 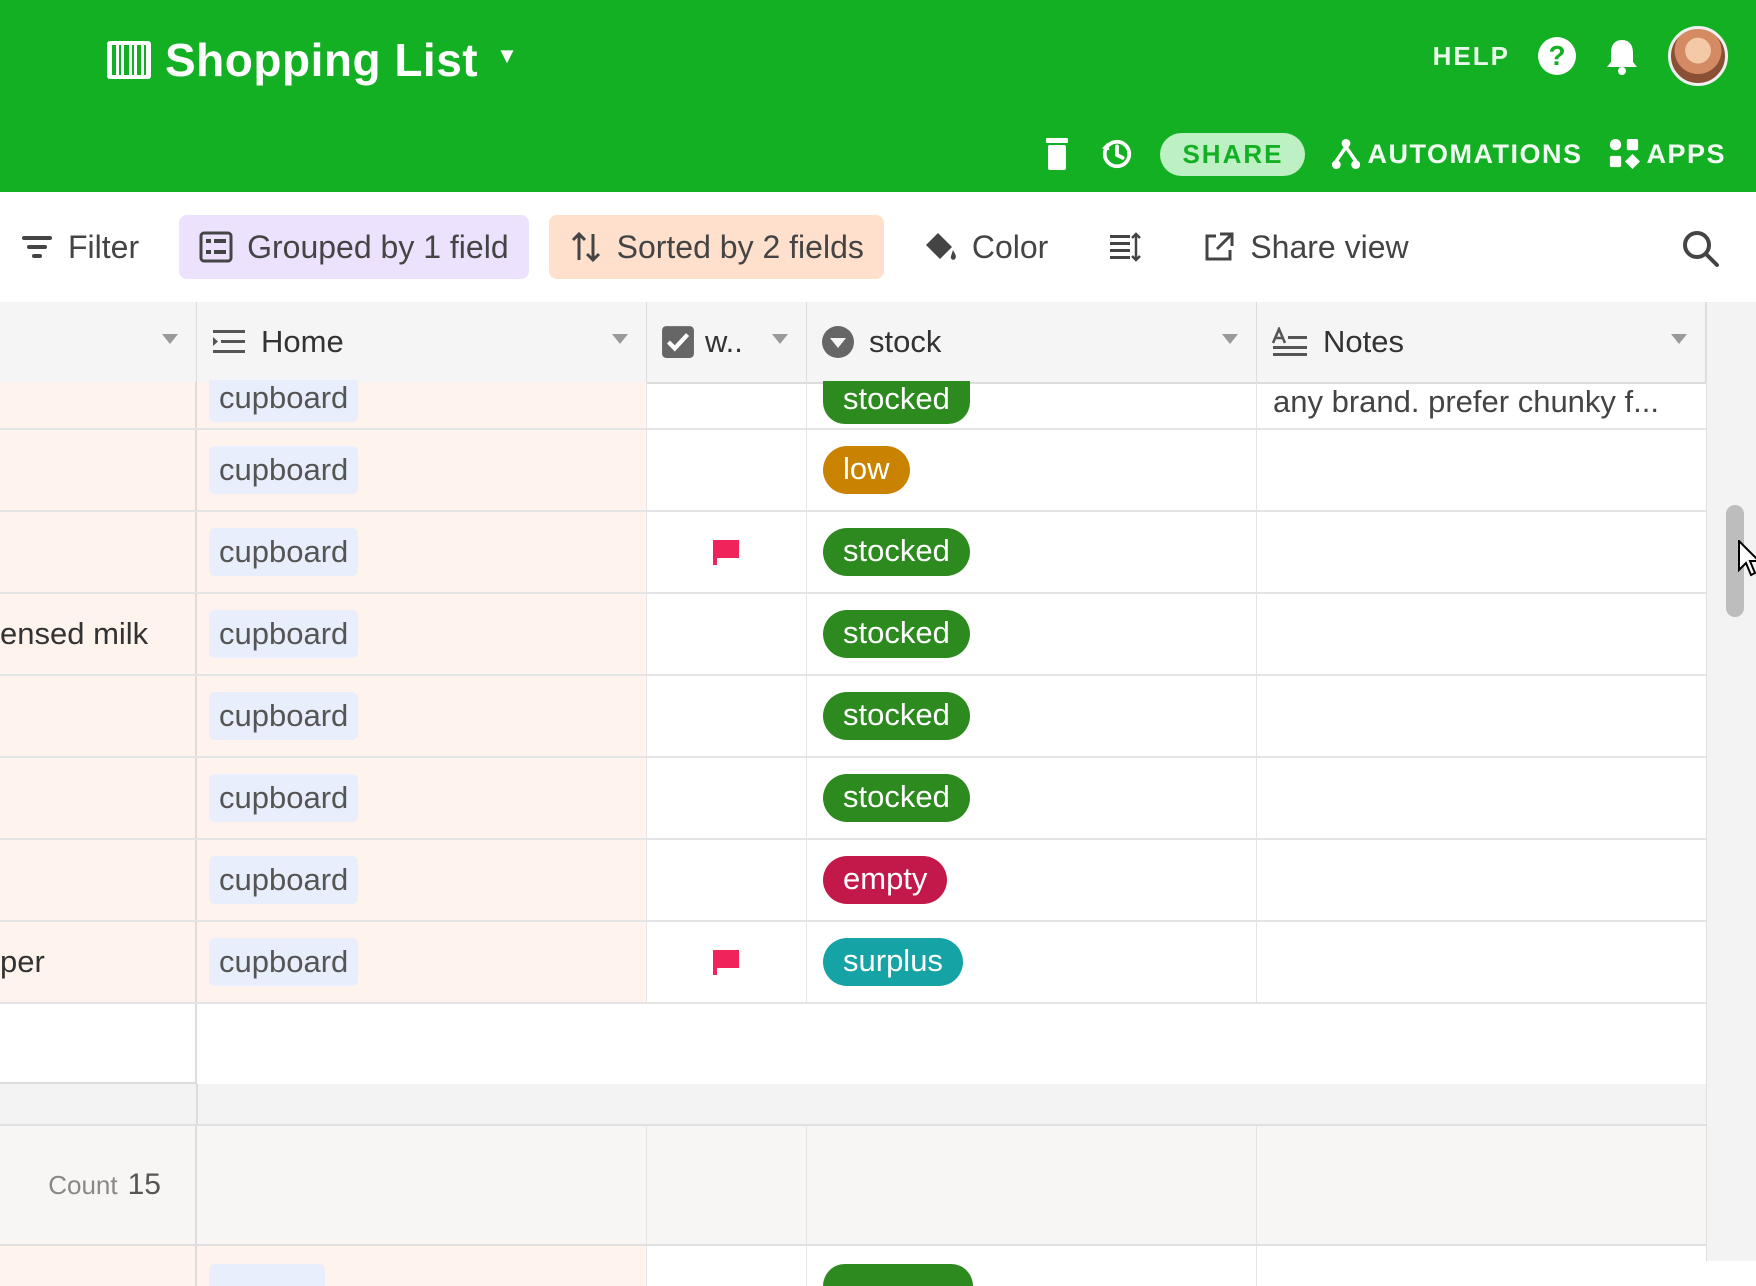 I want to click on stock-pill: low, so click(x=866, y=470).